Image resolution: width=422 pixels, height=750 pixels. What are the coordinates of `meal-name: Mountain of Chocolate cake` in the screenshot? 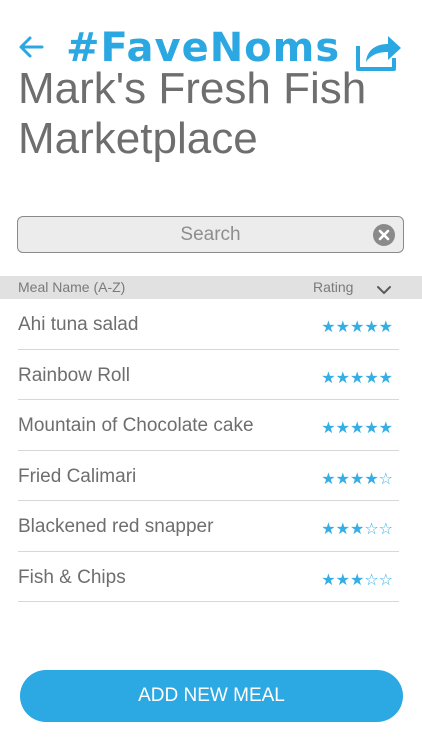 It's located at (136, 425).